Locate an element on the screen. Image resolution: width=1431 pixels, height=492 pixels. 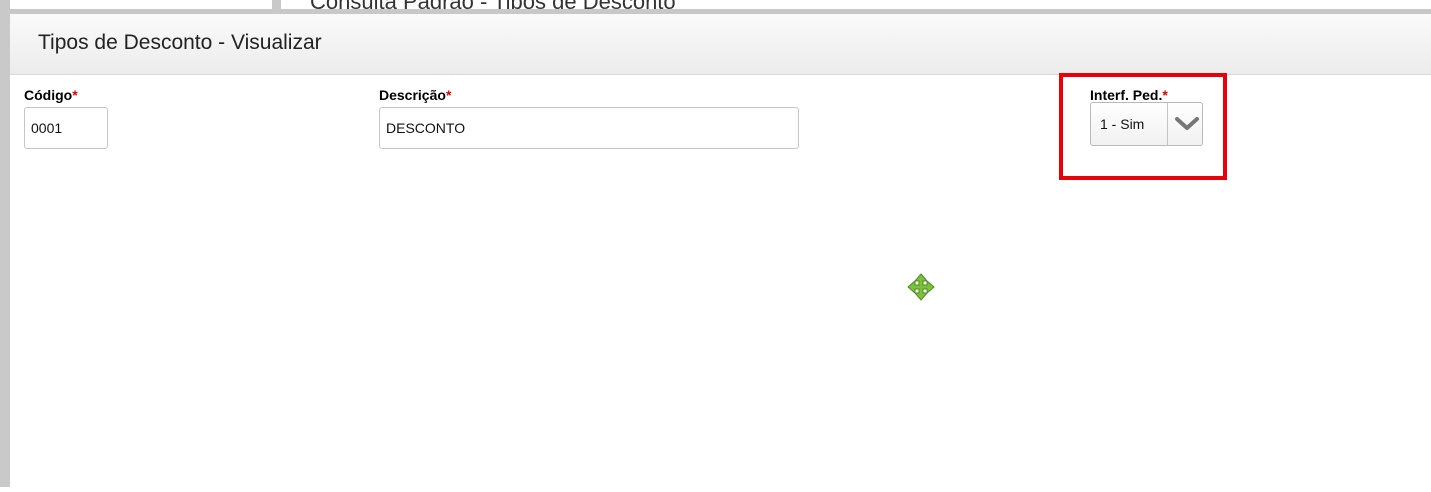
codigo-field: 0001 is located at coordinates (66, 128).